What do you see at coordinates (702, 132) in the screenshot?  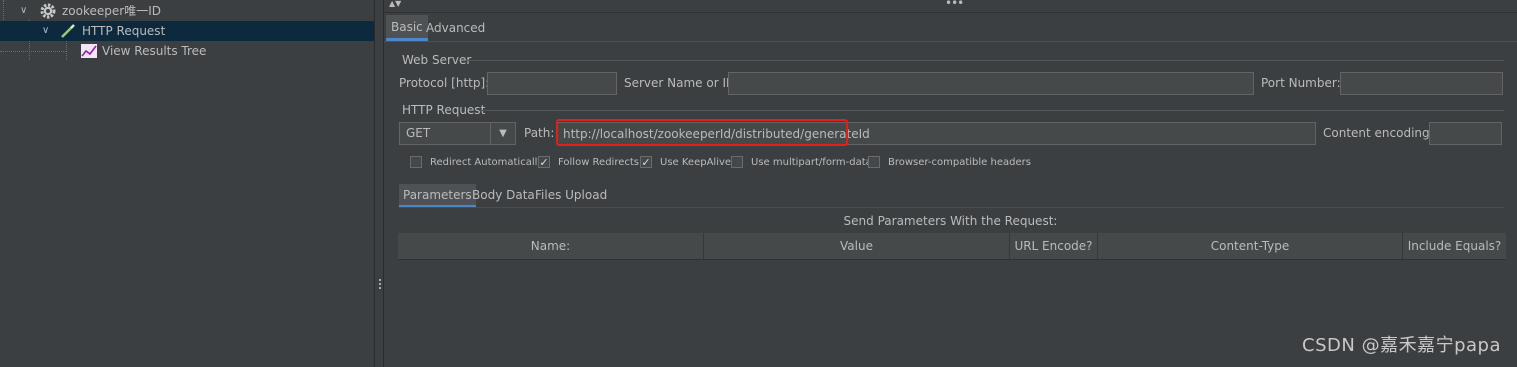 I see `path-highlight-box` at bounding box center [702, 132].